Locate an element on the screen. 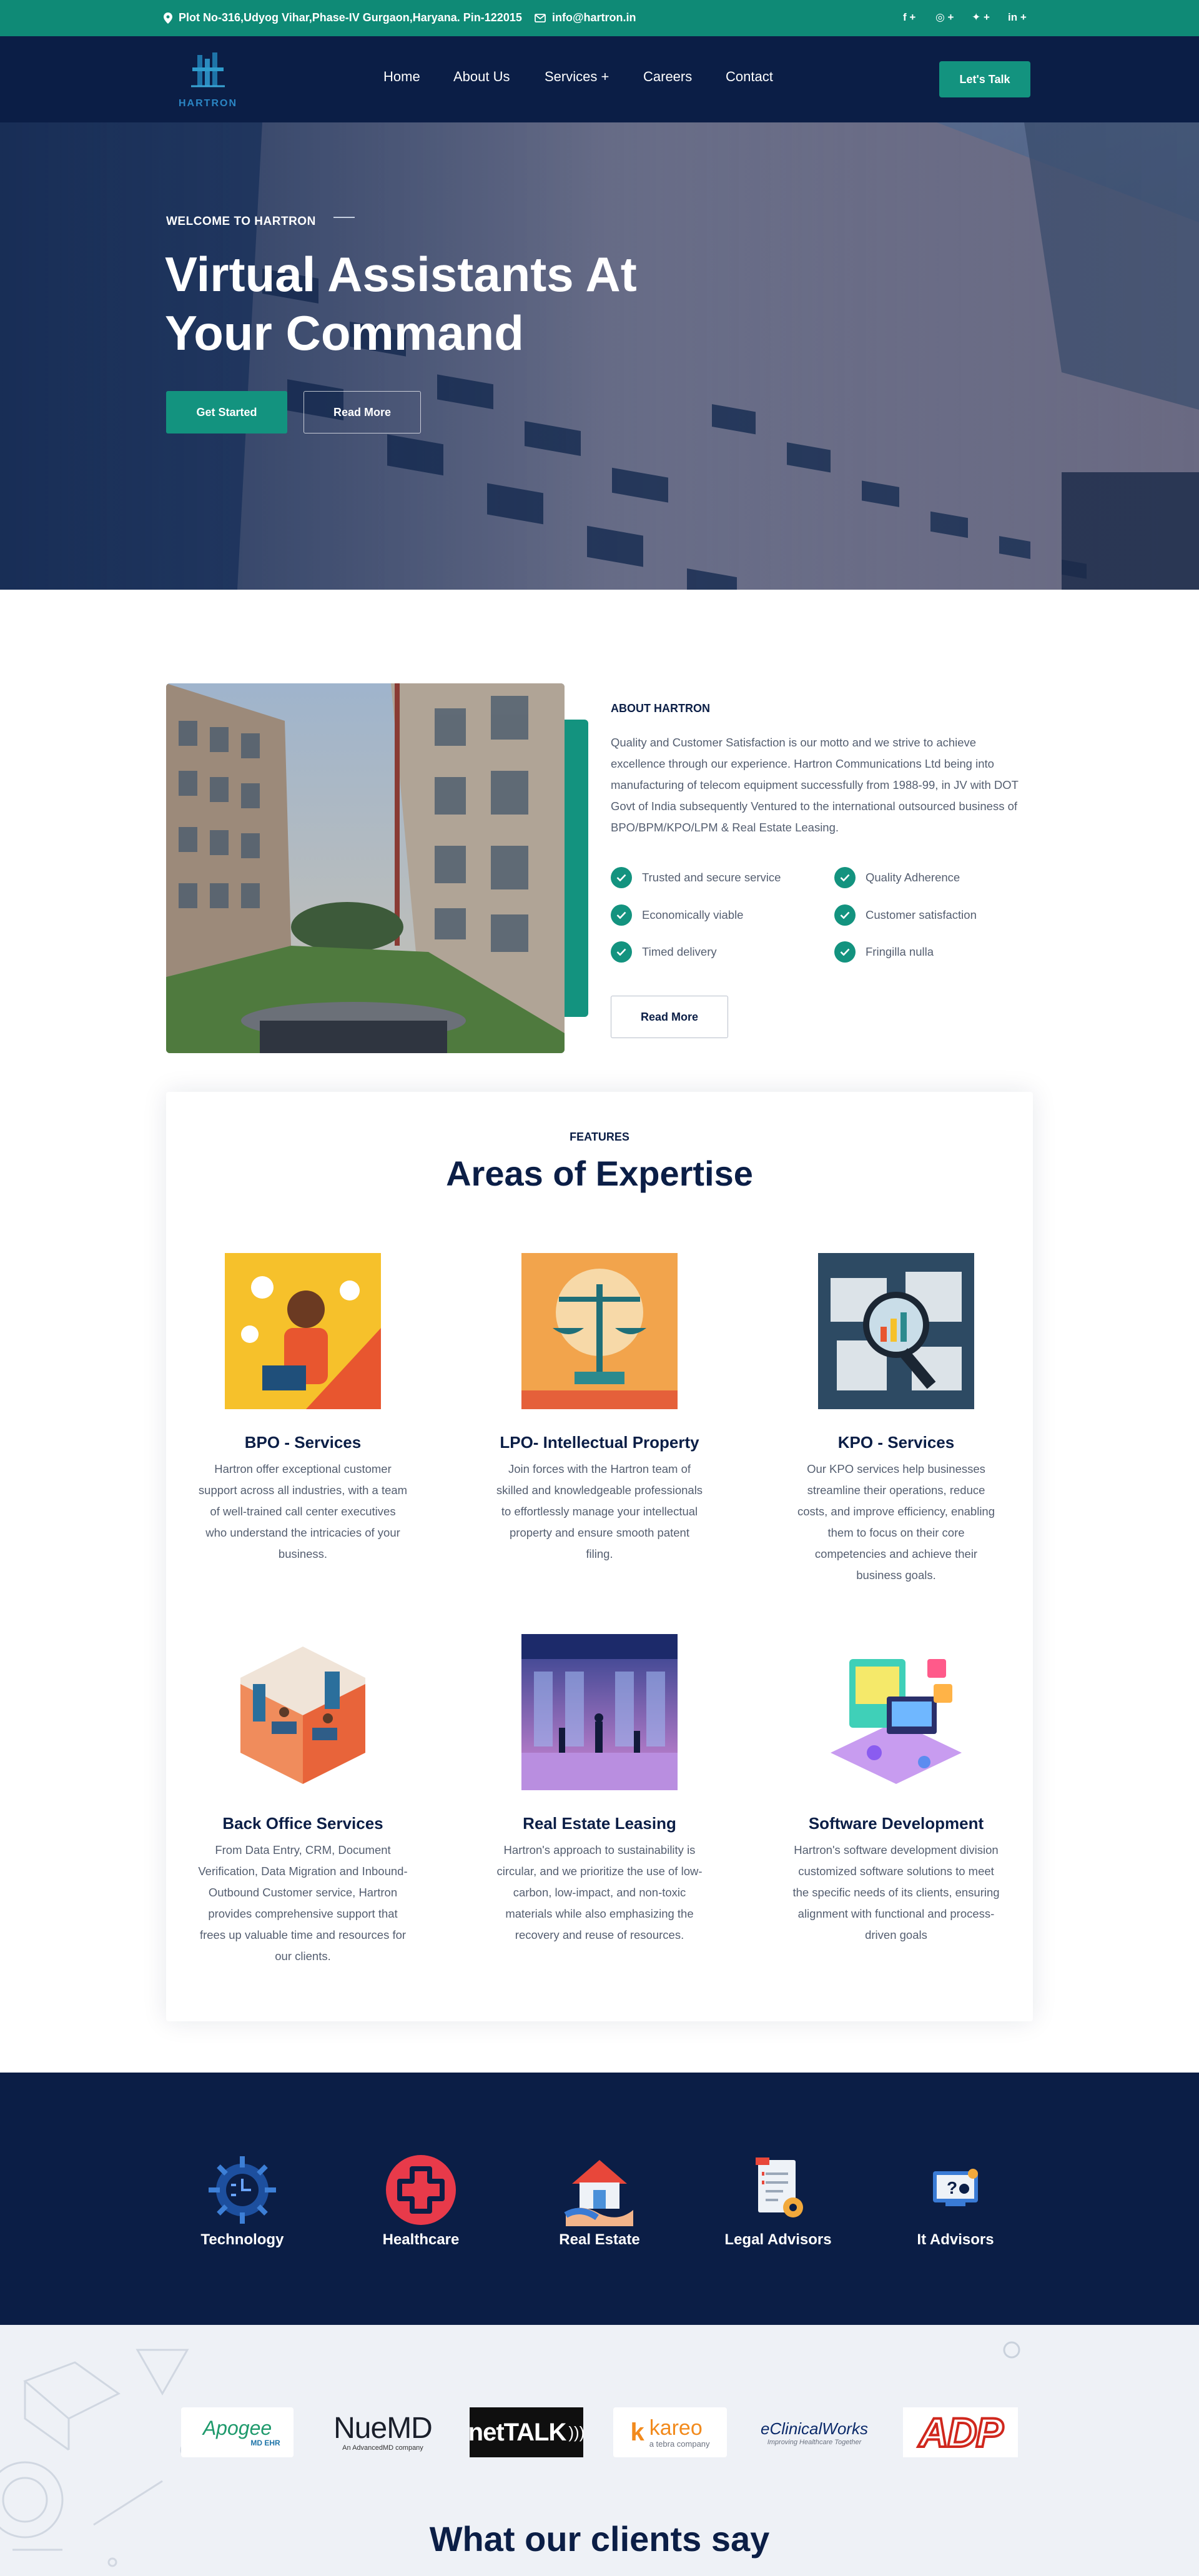 The width and height of the screenshot is (1199, 2576). nav-careers: Careers is located at coordinates (668, 77).